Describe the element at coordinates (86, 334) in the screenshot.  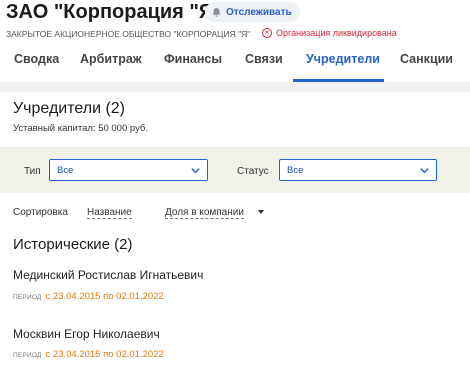
I see `founder-name: Москвин Егор Николаевич` at that location.